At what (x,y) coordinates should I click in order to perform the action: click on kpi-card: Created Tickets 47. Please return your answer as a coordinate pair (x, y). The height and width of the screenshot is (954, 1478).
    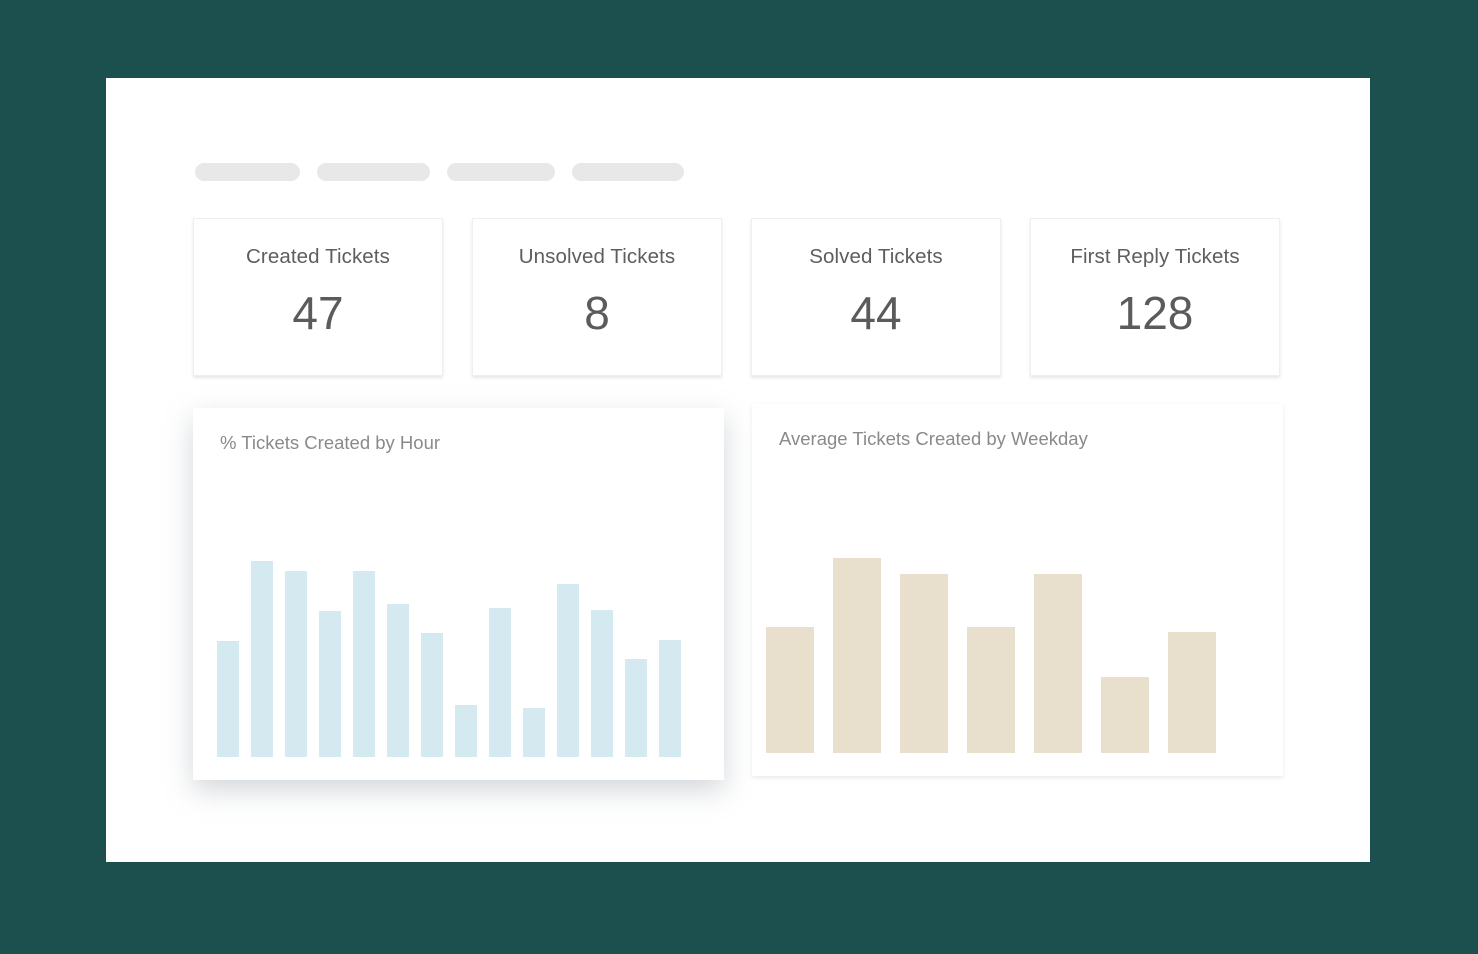
    Looking at the image, I should click on (318, 297).